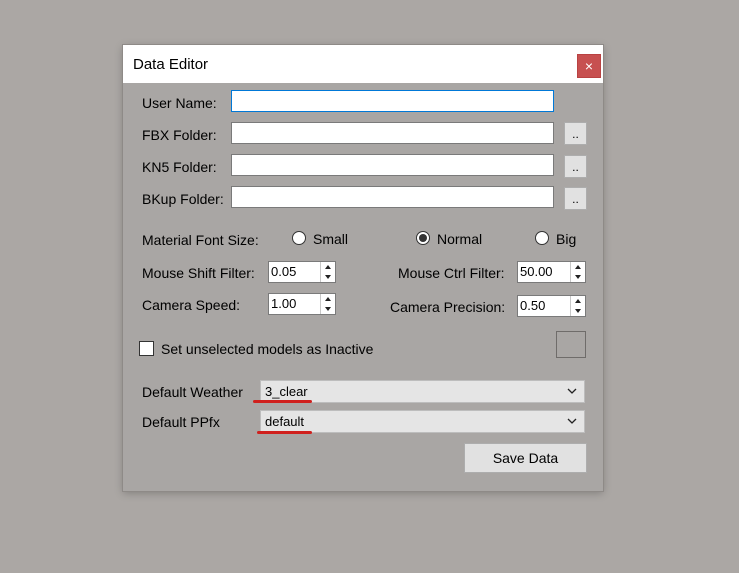 The image size is (739, 573). I want to click on default-weather-value: 3_clear, so click(286, 391).